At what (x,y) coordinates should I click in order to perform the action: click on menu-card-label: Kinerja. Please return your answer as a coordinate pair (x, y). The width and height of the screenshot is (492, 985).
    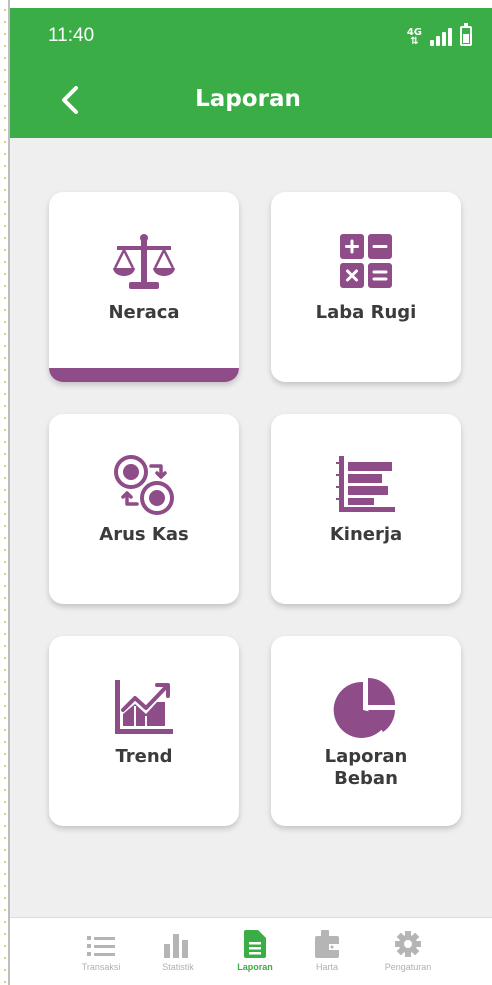
    Looking at the image, I should click on (366, 534).